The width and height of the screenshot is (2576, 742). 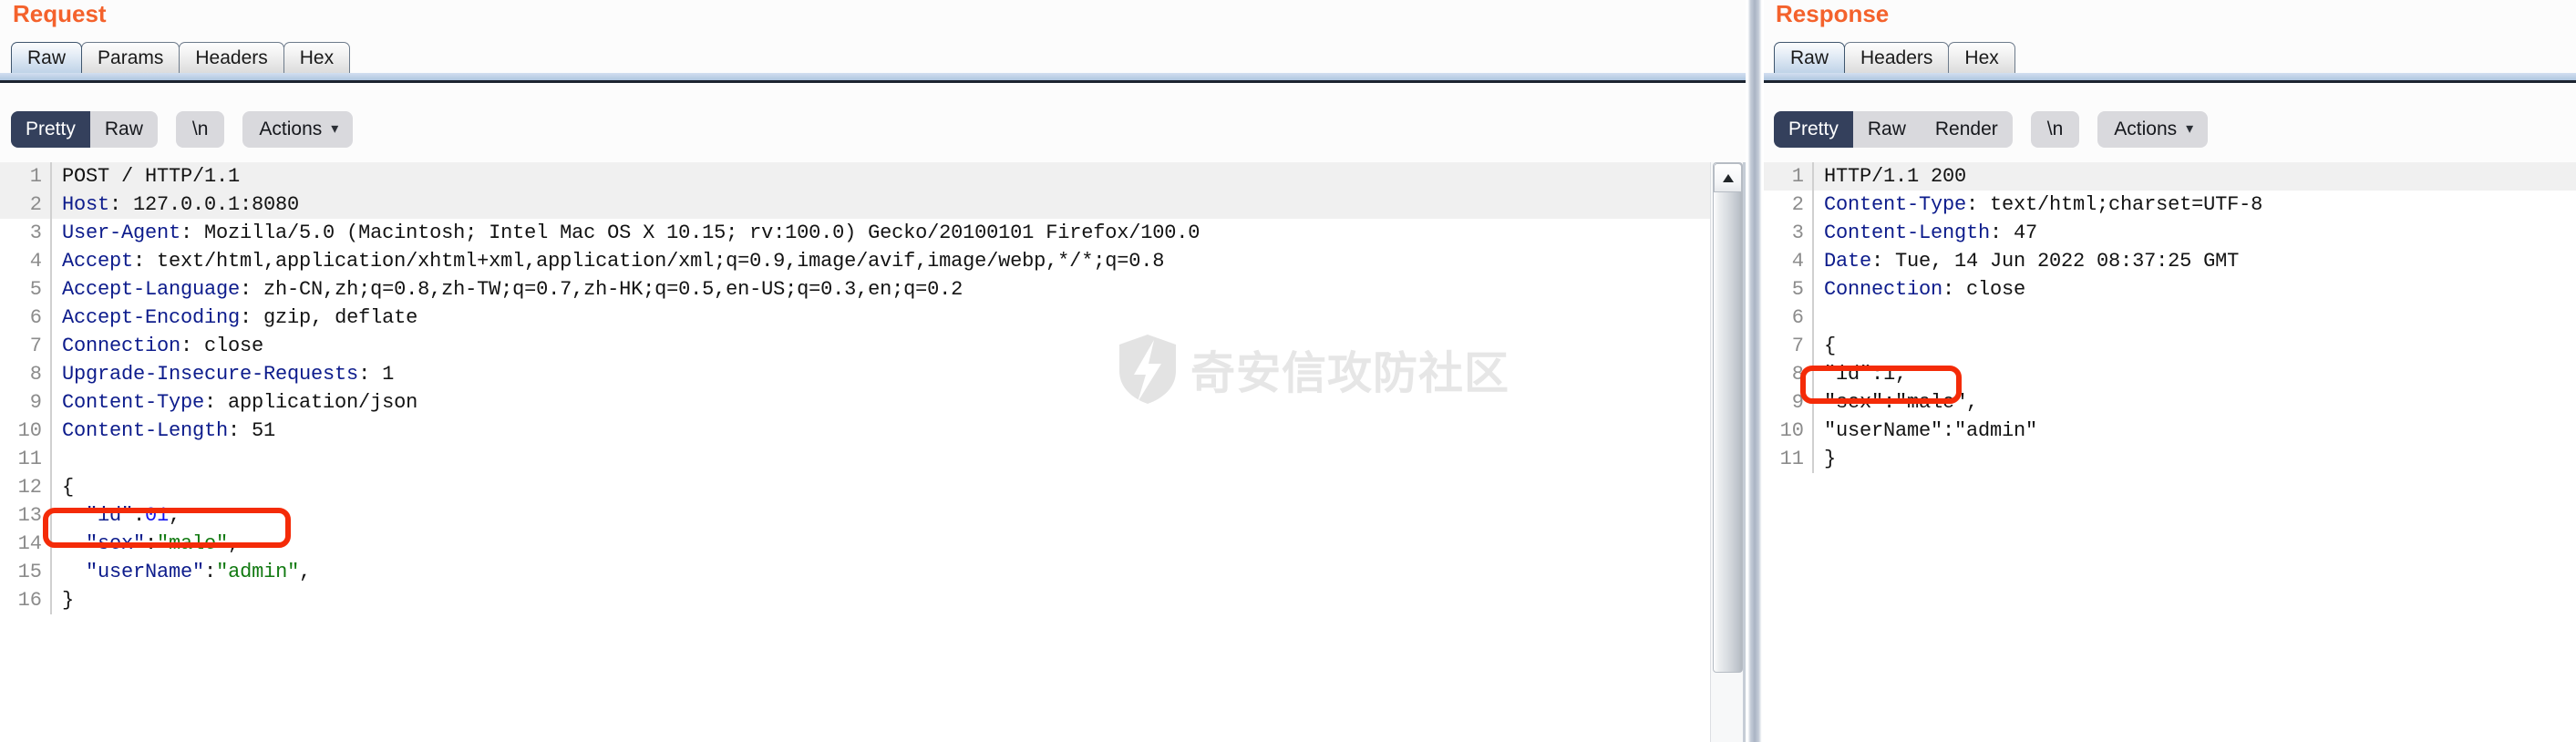 What do you see at coordinates (2194, 459) in the screenshot?
I see `response-line-content: }` at bounding box center [2194, 459].